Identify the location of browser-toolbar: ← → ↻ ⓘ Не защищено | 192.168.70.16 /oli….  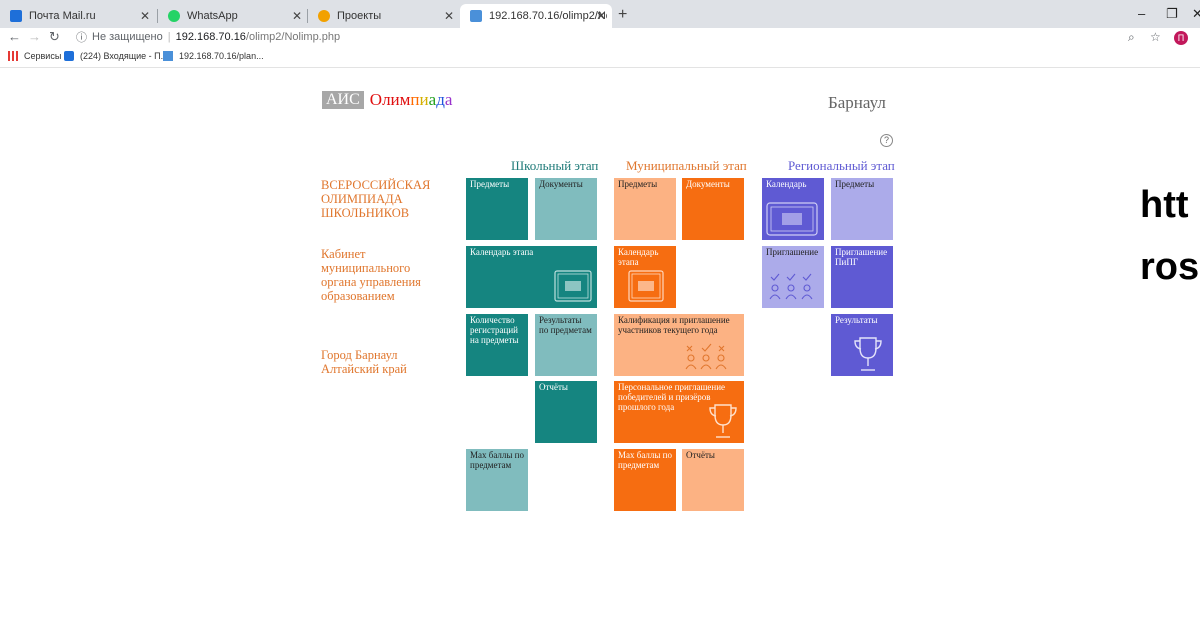
(600, 37).